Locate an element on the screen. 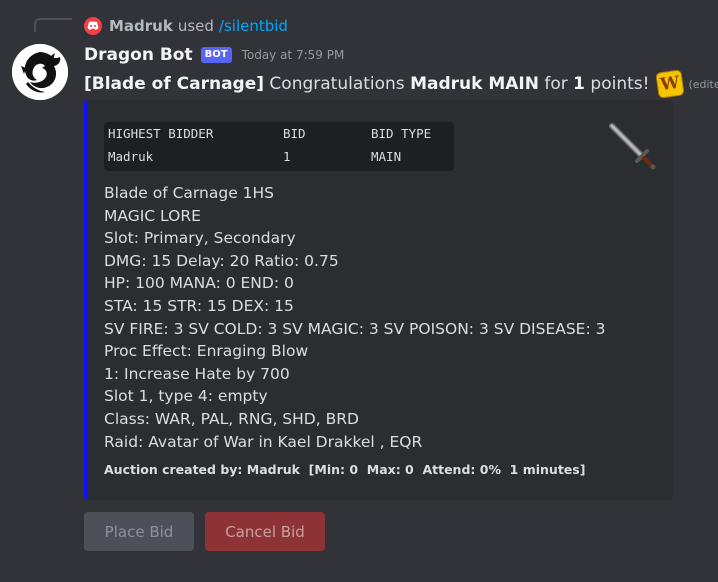 The width and height of the screenshot is (718, 582). bot-avatar is located at coordinates (40, 72).